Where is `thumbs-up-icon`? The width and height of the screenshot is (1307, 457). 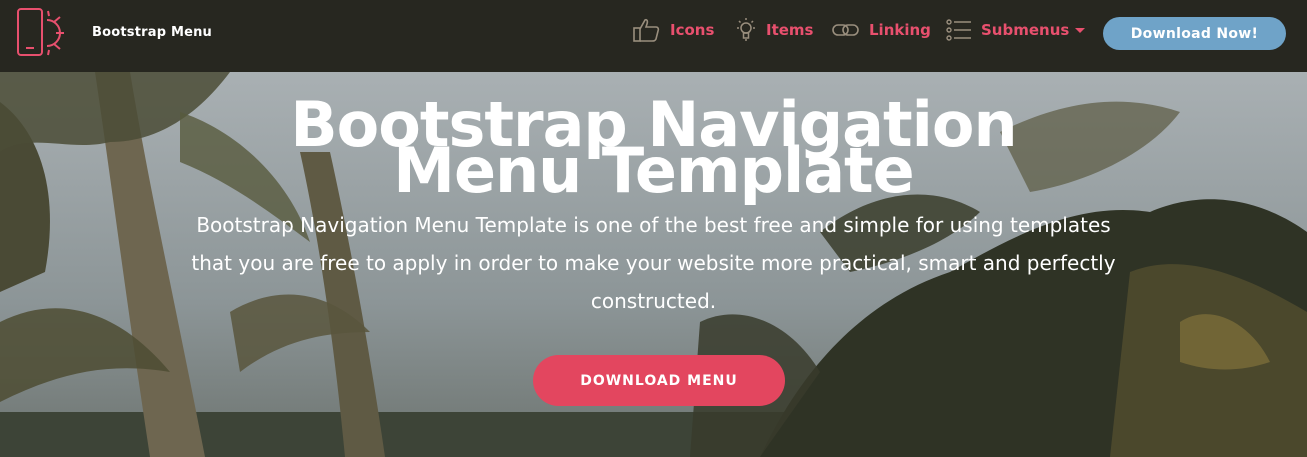 thumbs-up-icon is located at coordinates (646, 30).